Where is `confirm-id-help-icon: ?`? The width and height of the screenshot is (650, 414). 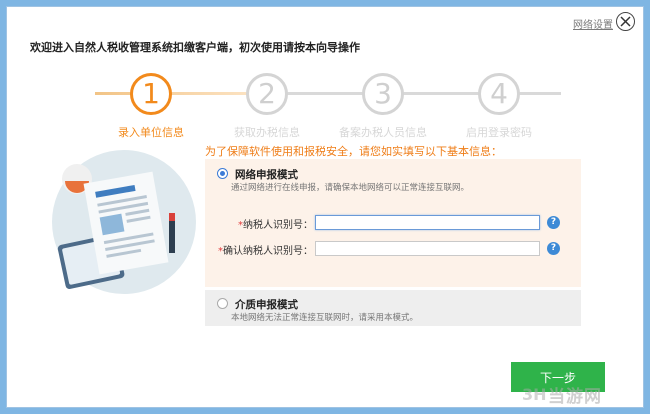 confirm-id-help-icon: ? is located at coordinates (553, 248).